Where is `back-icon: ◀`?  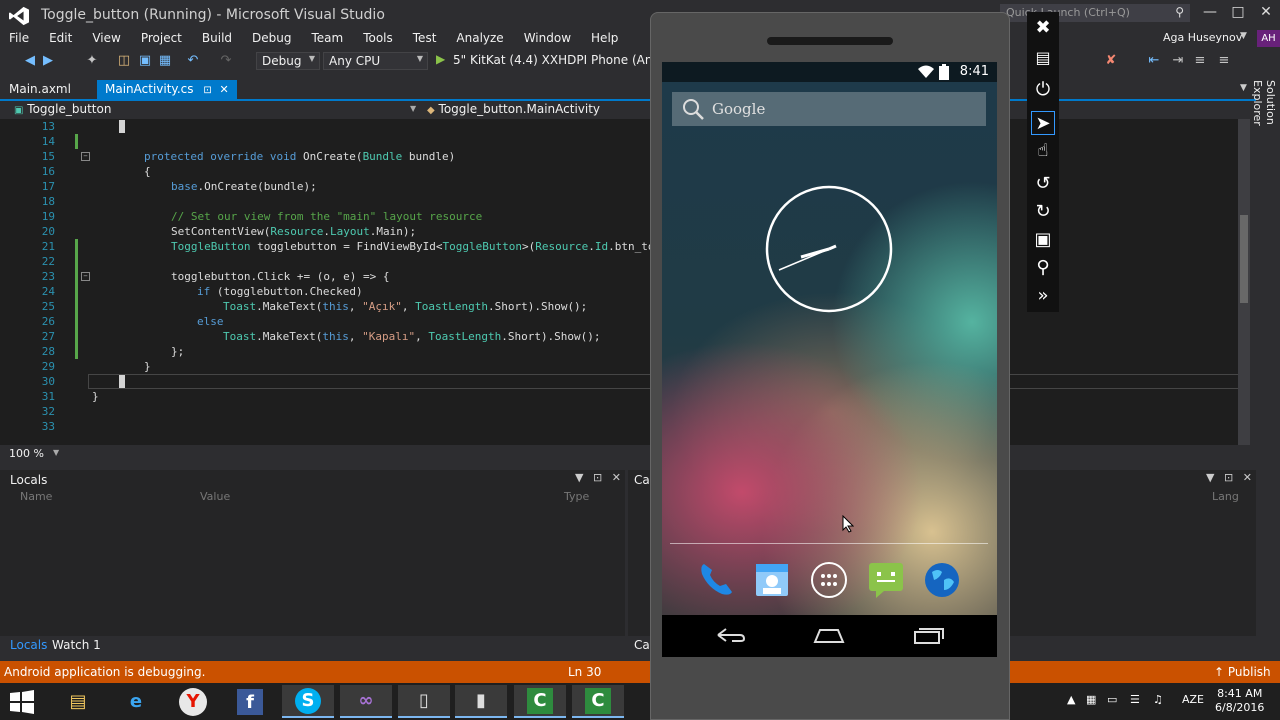 back-icon: ◀ is located at coordinates (30, 61).